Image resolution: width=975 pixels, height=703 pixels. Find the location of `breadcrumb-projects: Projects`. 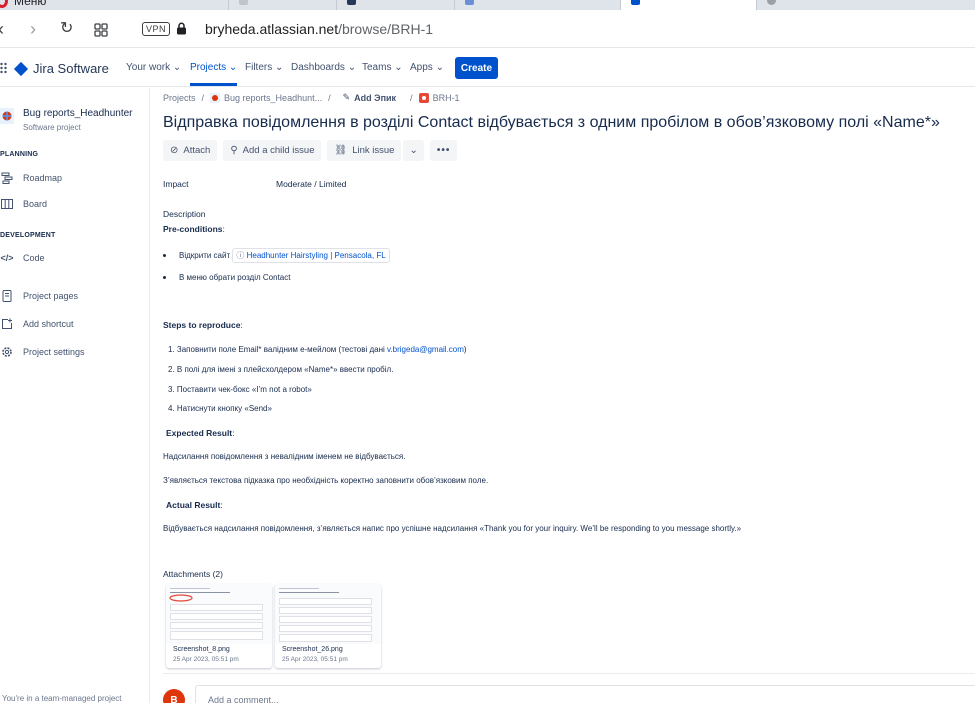

breadcrumb-projects: Projects is located at coordinates (179, 98).